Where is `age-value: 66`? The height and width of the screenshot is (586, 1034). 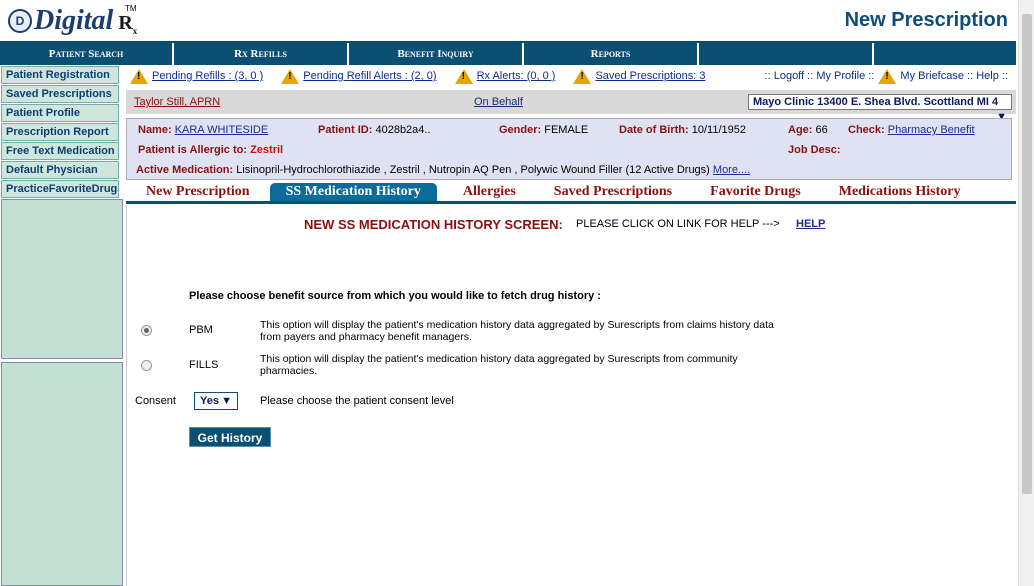
age-value: 66 is located at coordinates (821, 130).